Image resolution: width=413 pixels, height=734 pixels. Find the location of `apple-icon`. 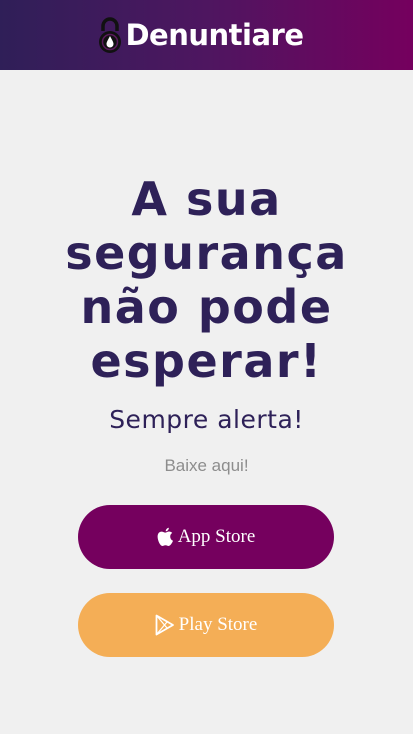

apple-icon is located at coordinates (165, 537).